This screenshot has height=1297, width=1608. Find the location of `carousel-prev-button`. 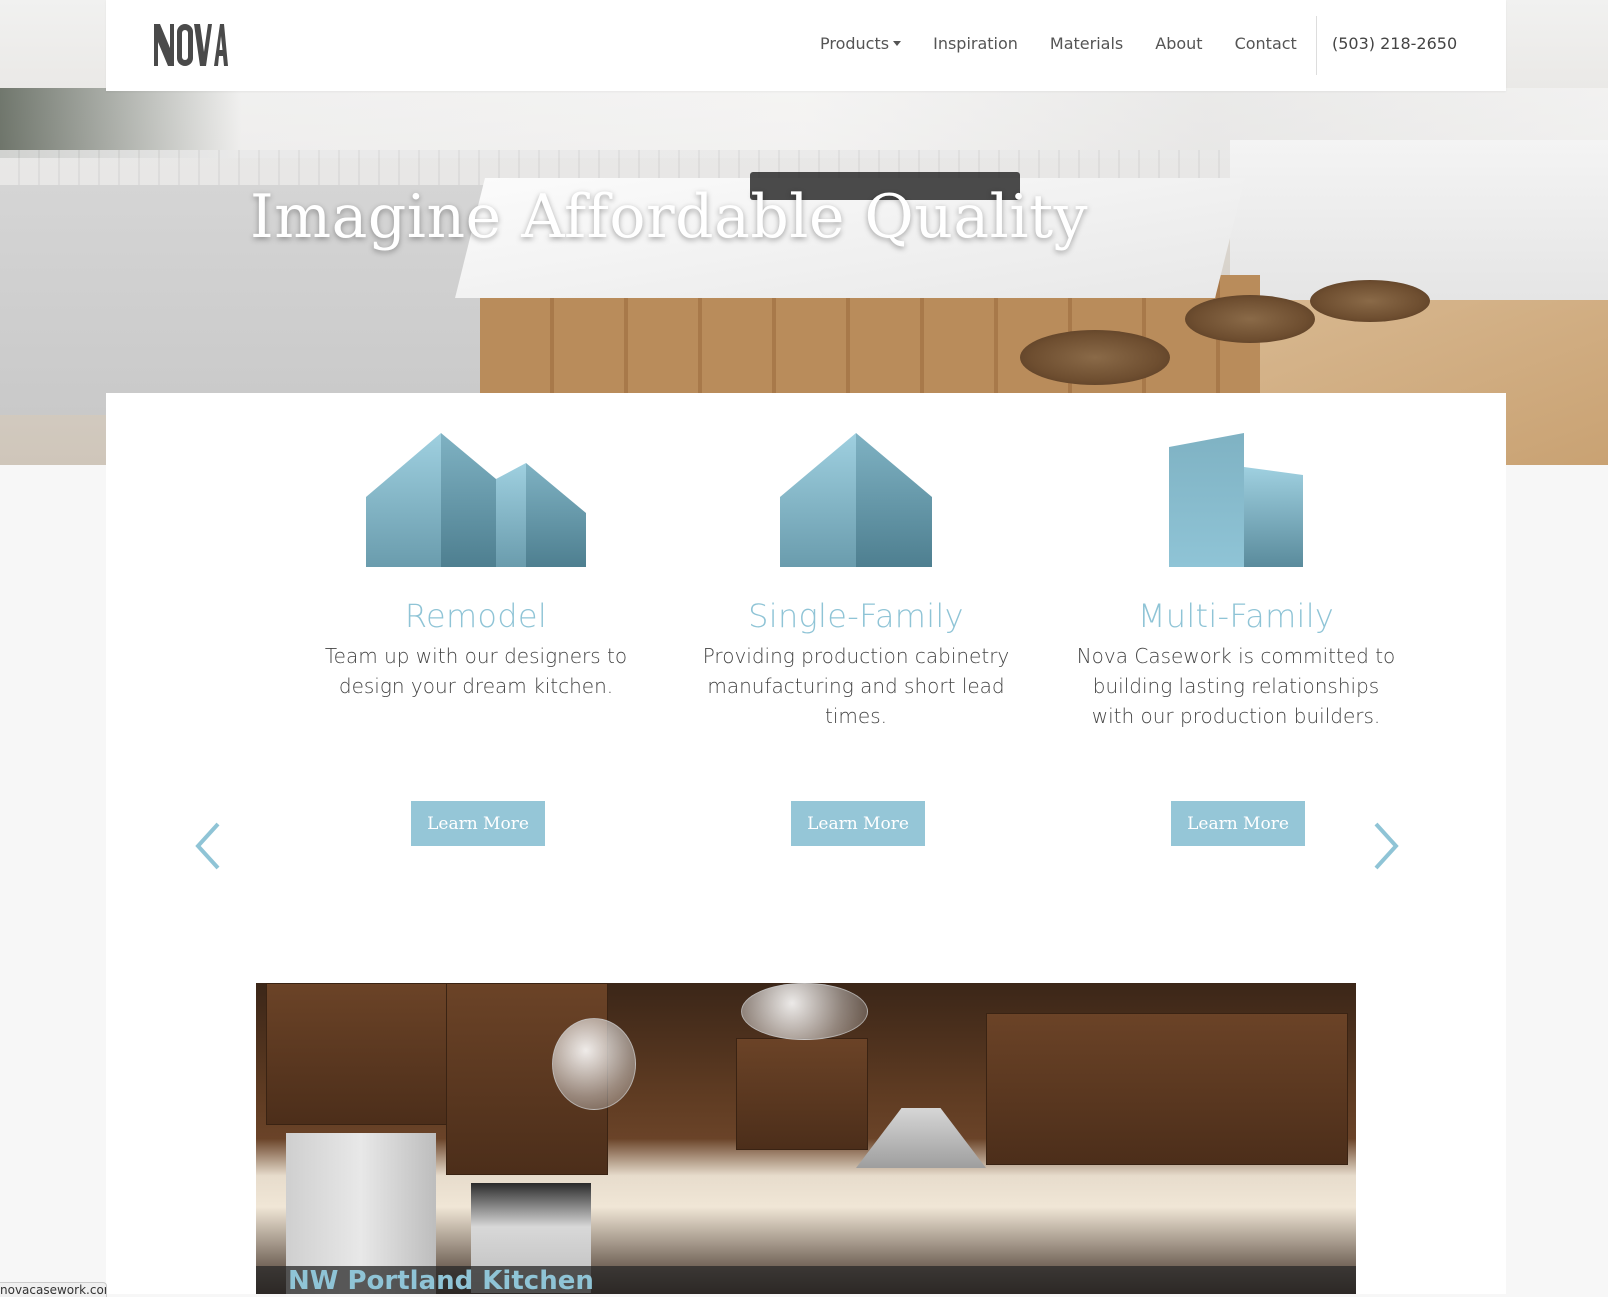

carousel-prev-button is located at coordinates (208, 846).